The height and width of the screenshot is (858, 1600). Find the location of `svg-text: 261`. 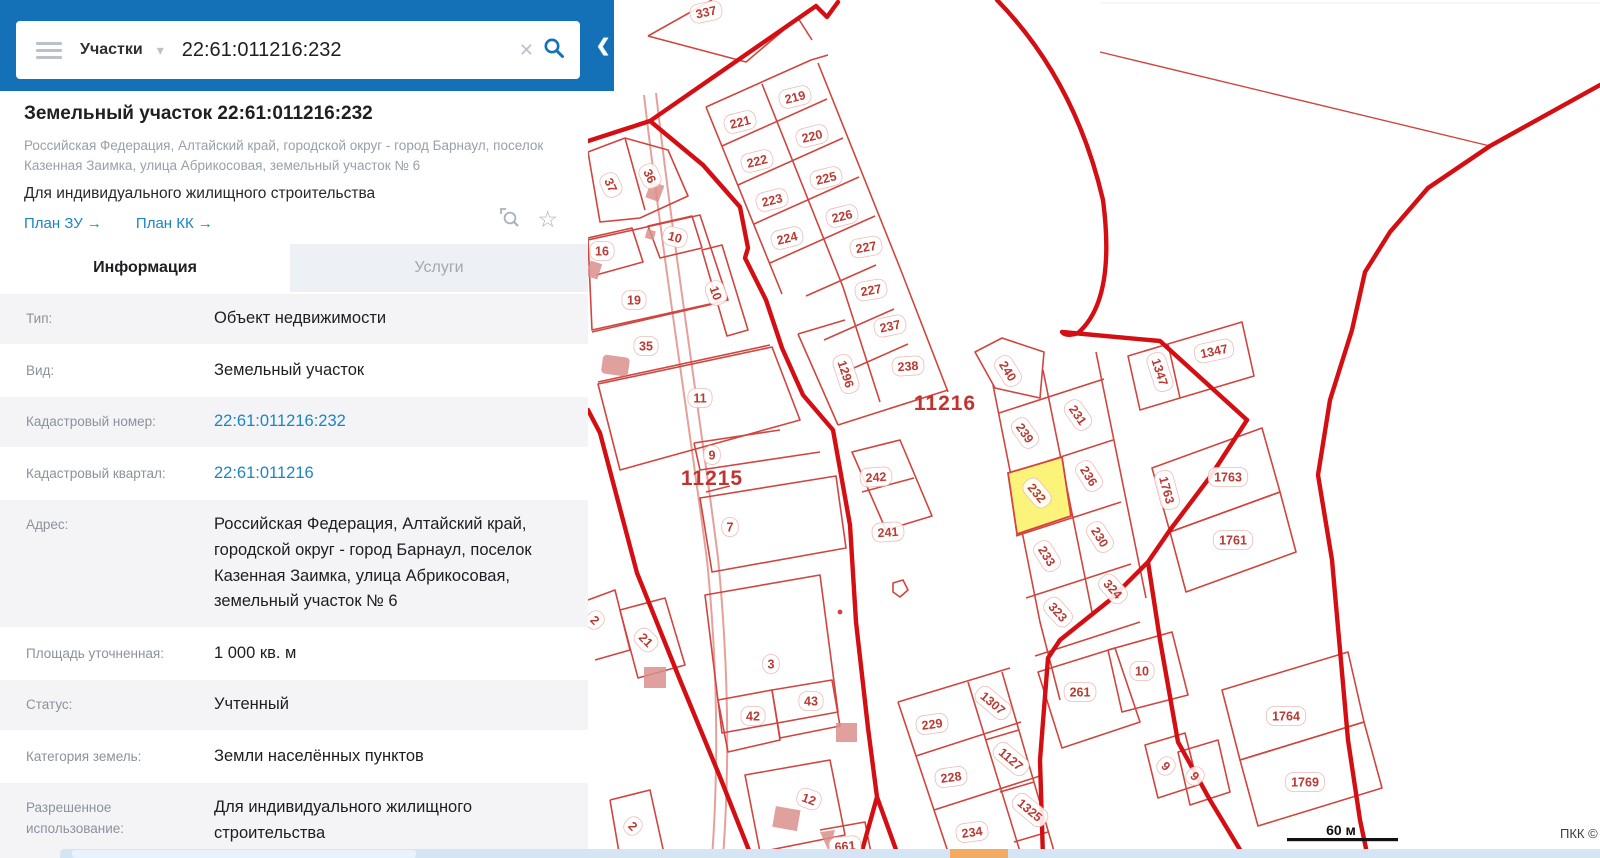

svg-text: 261 is located at coordinates (1080, 693).